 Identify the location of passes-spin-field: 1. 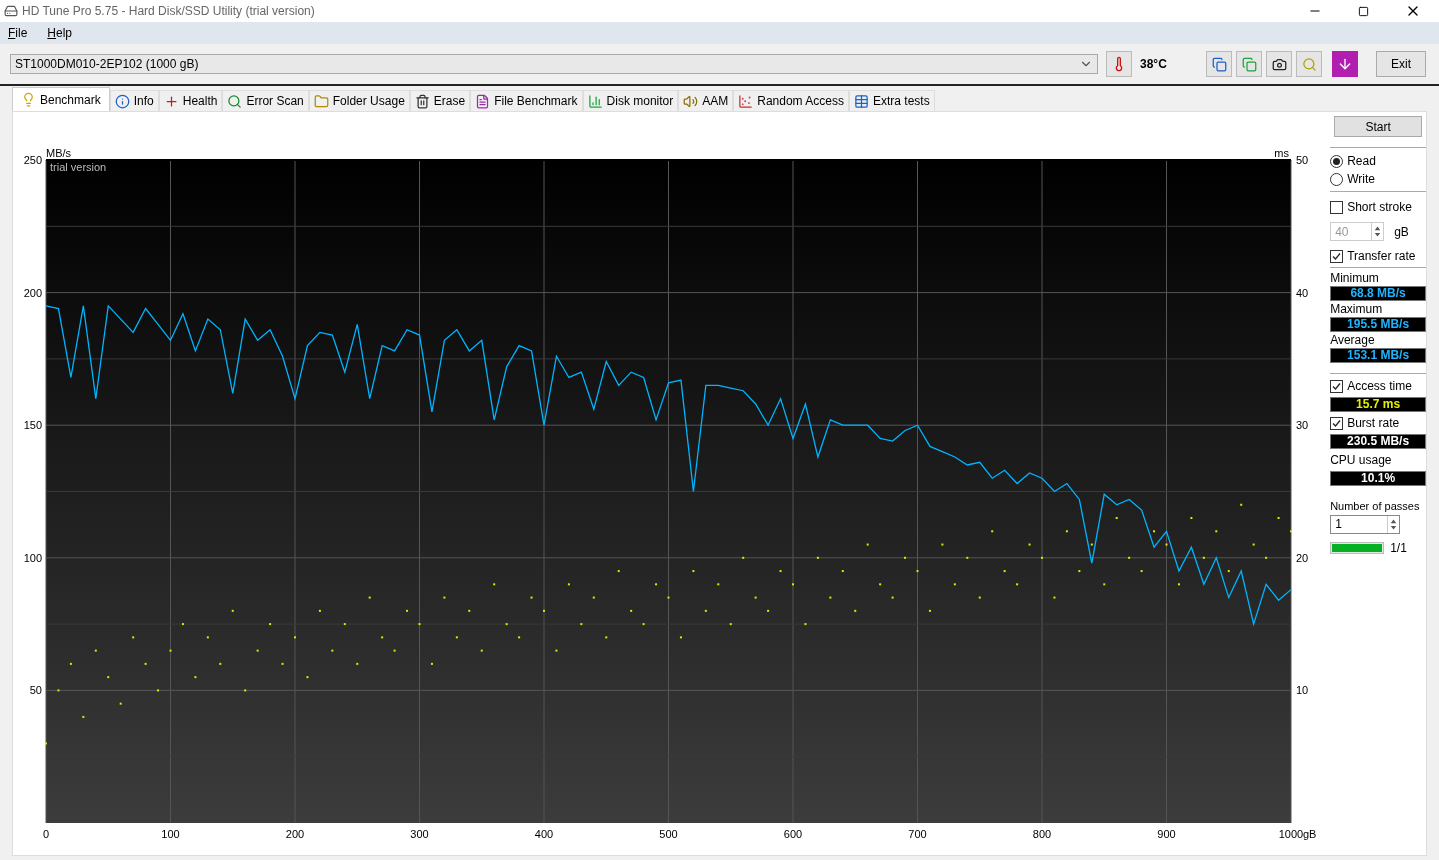
(1365, 524).